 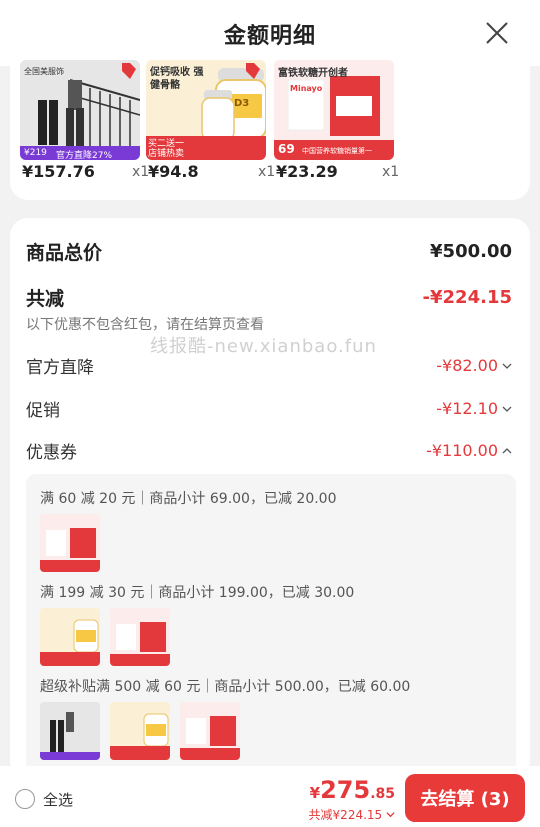 I want to click on thumb-label: 全国美服饰, so click(x=44, y=71).